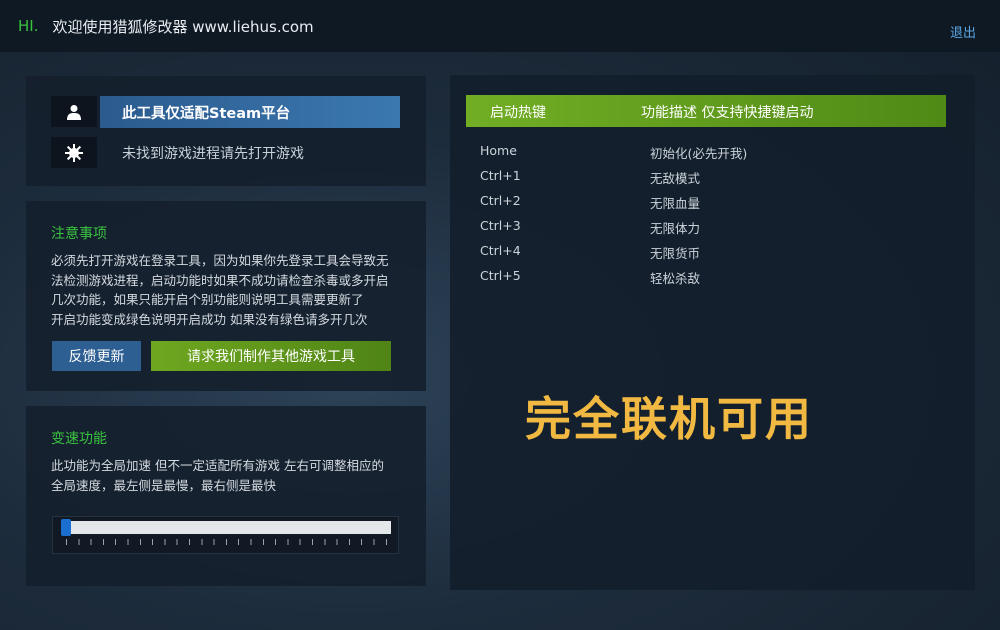  I want to click on hotkey-key: Ctrl+1, so click(500, 175).